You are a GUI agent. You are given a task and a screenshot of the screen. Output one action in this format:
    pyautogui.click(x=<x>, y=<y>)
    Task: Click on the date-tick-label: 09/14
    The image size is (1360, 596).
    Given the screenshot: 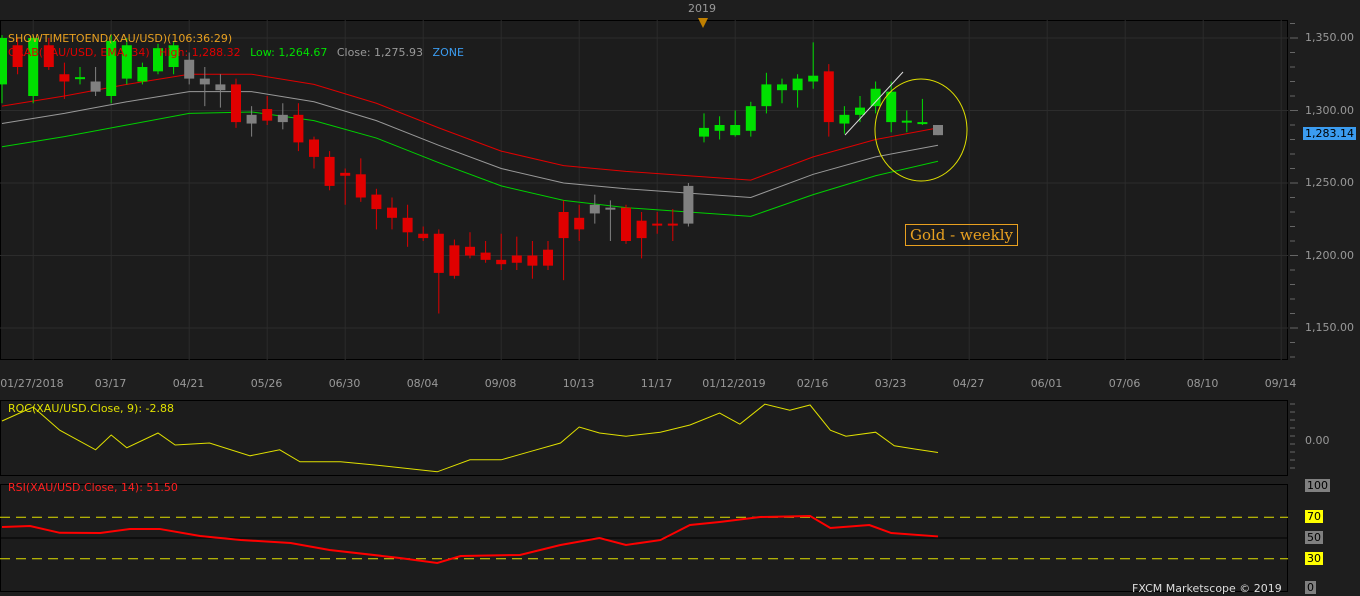 What is the action you would take?
    pyautogui.click(x=1280, y=383)
    